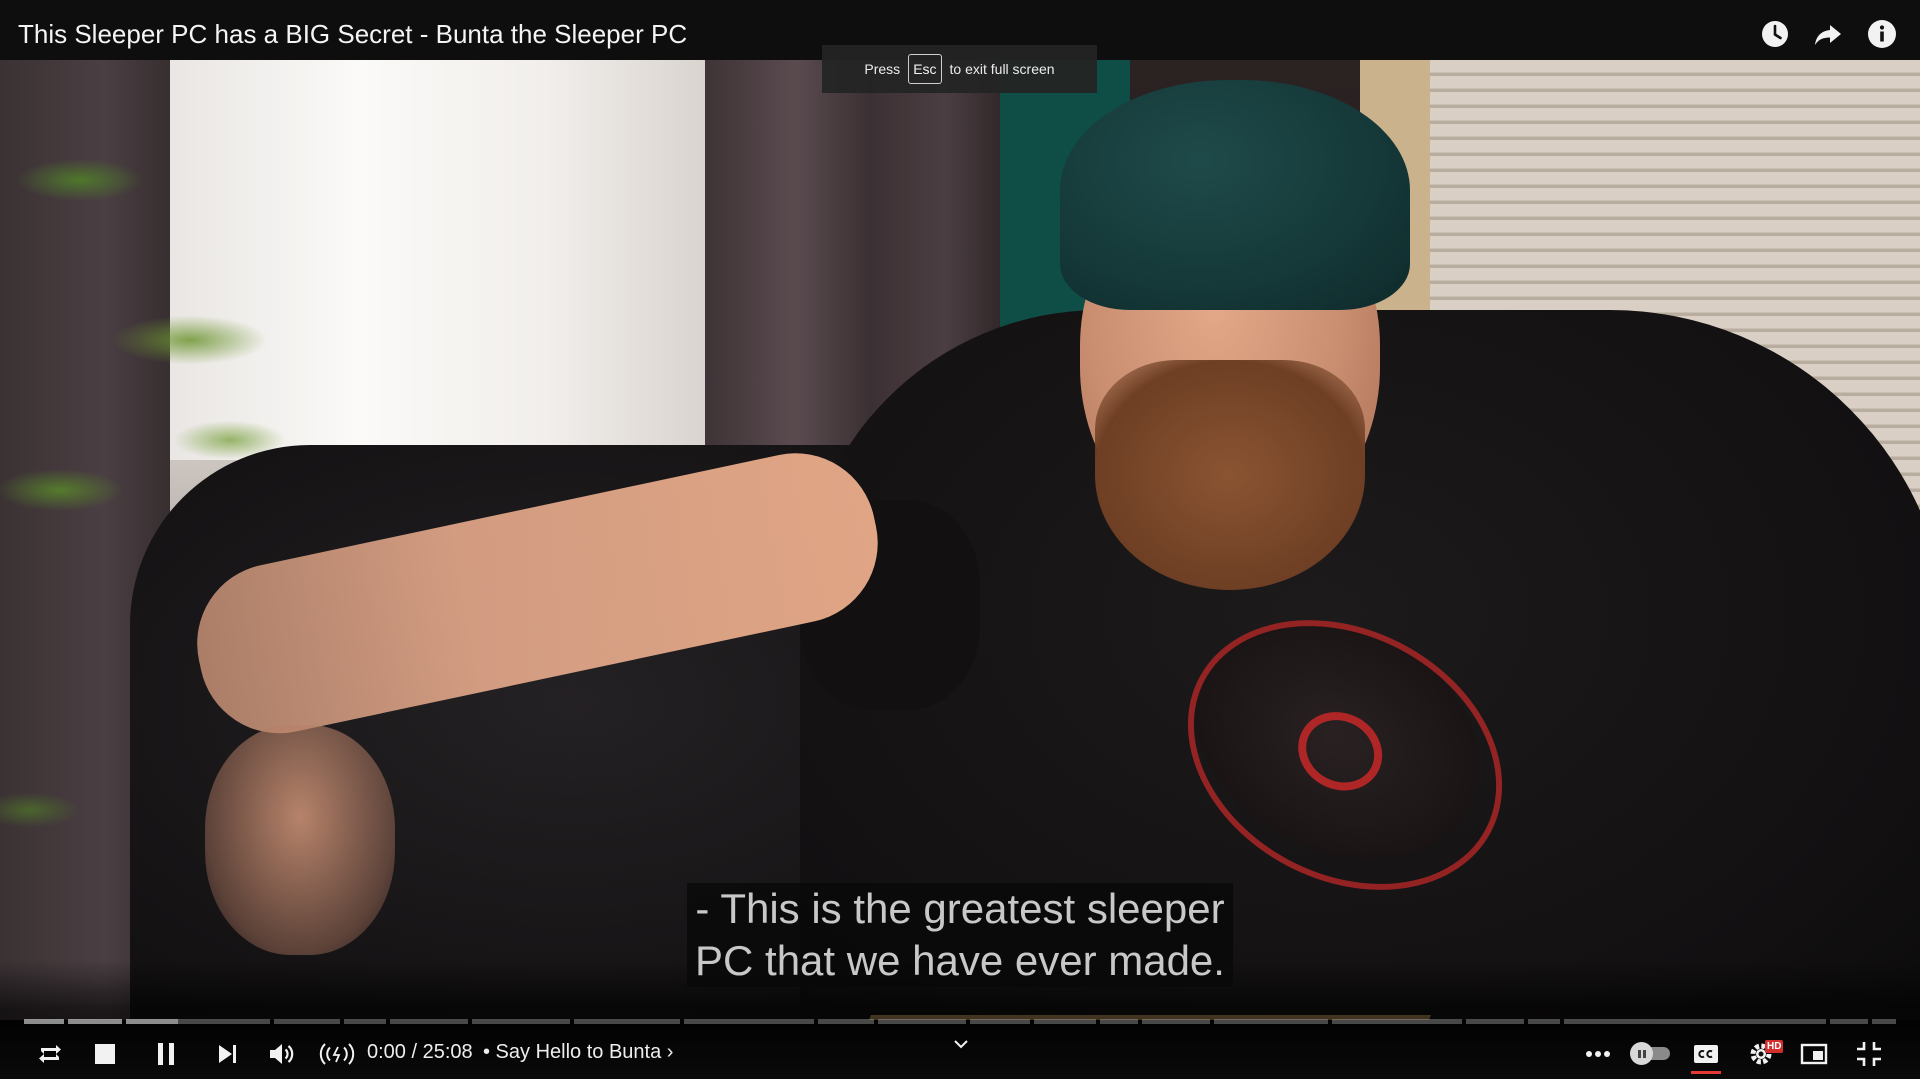 This screenshot has width=1920, height=1079. What do you see at coordinates (1882, 34) in the screenshot?
I see `info-icon` at bounding box center [1882, 34].